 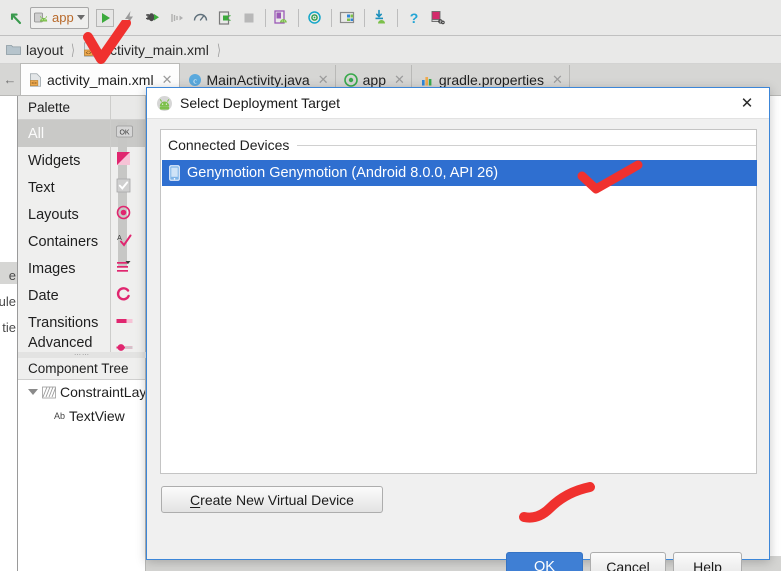 I want to click on android-icon, so click(x=164, y=103).